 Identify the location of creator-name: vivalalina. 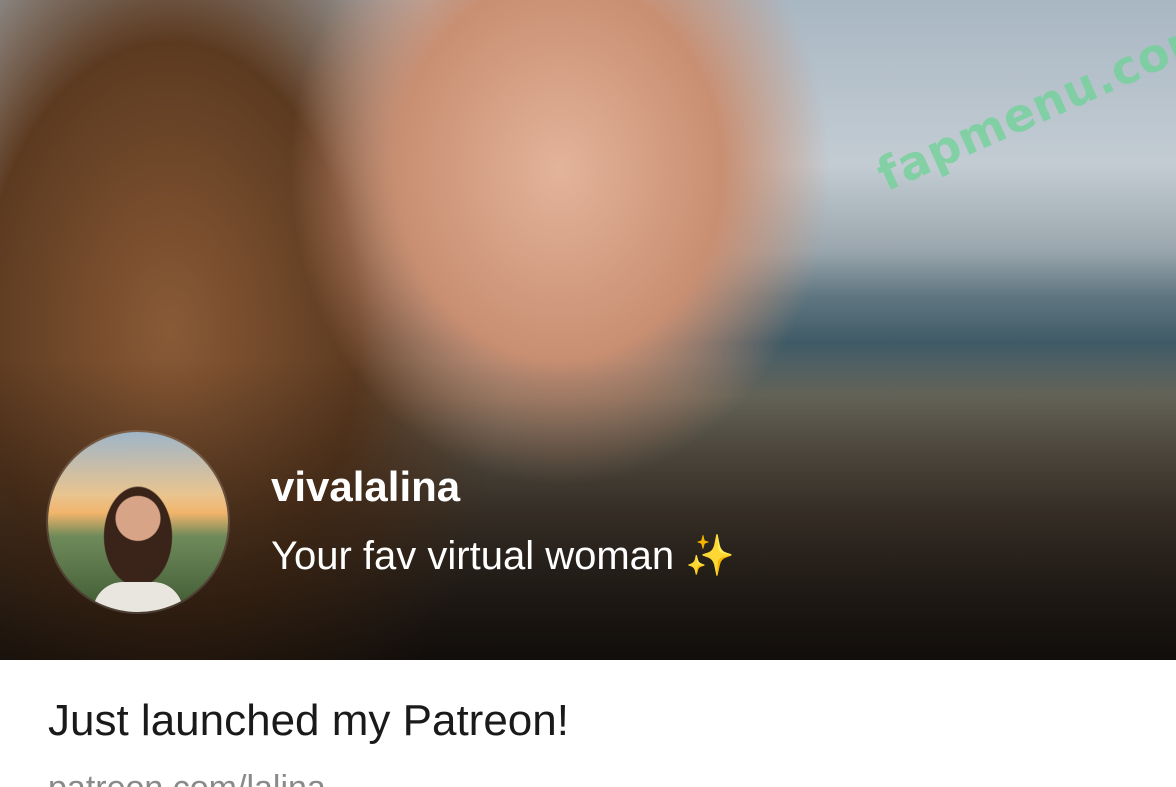
(365, 487).